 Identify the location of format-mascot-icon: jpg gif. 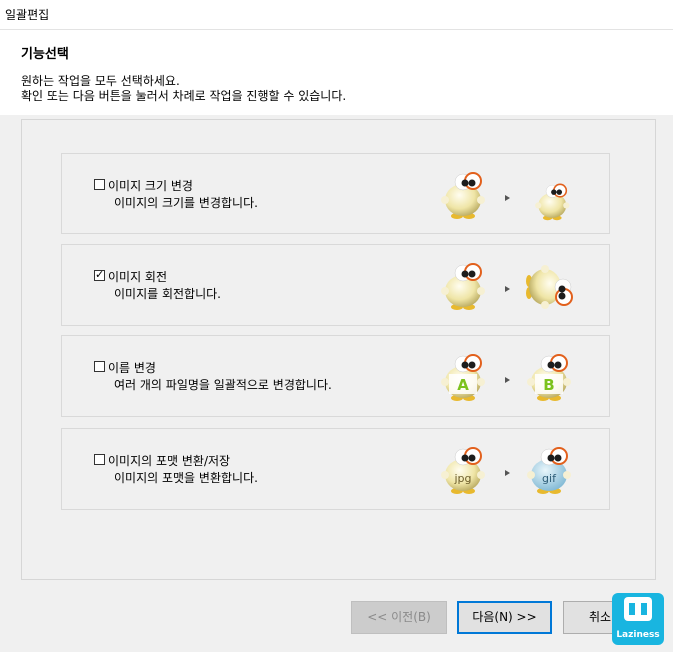
(506, 471).